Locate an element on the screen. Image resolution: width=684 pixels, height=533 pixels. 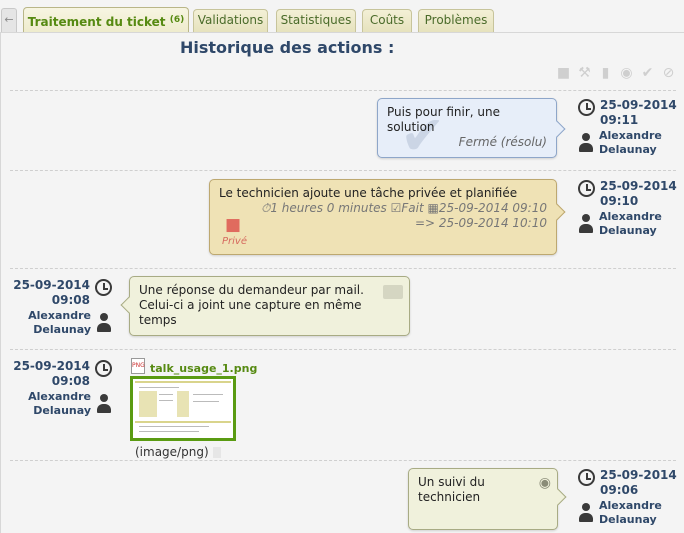
private-marker: ■ Privé is located at coordinates (234, 232).